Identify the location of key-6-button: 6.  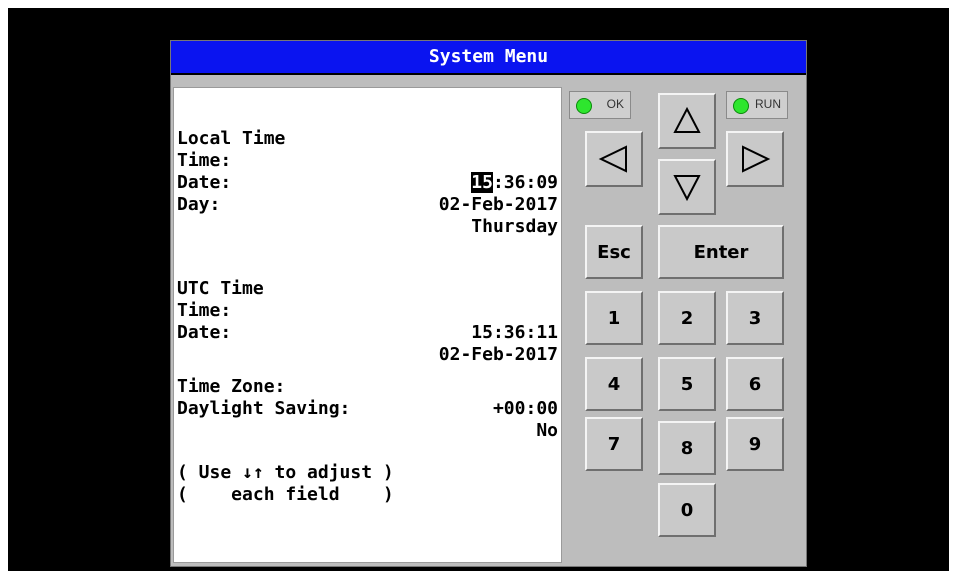
(755, 384).